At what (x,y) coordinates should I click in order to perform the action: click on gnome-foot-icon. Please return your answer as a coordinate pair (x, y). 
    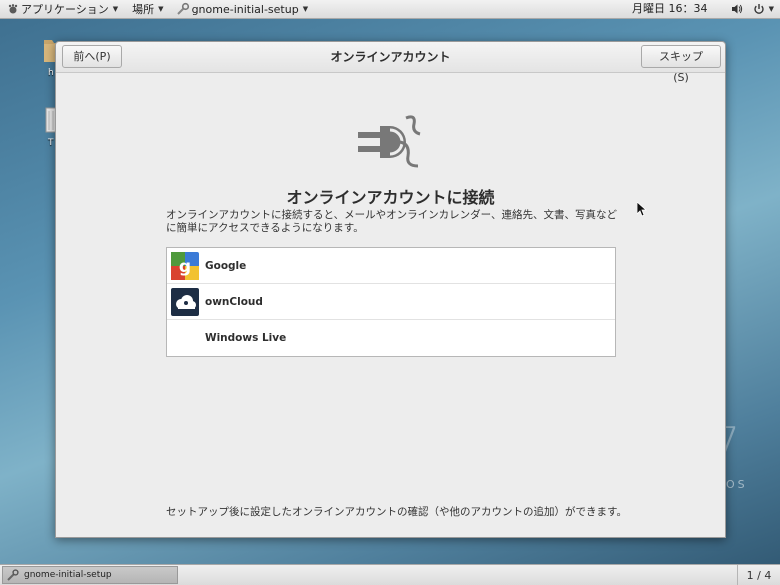
    Looking at the image, I should click on (13, 9).